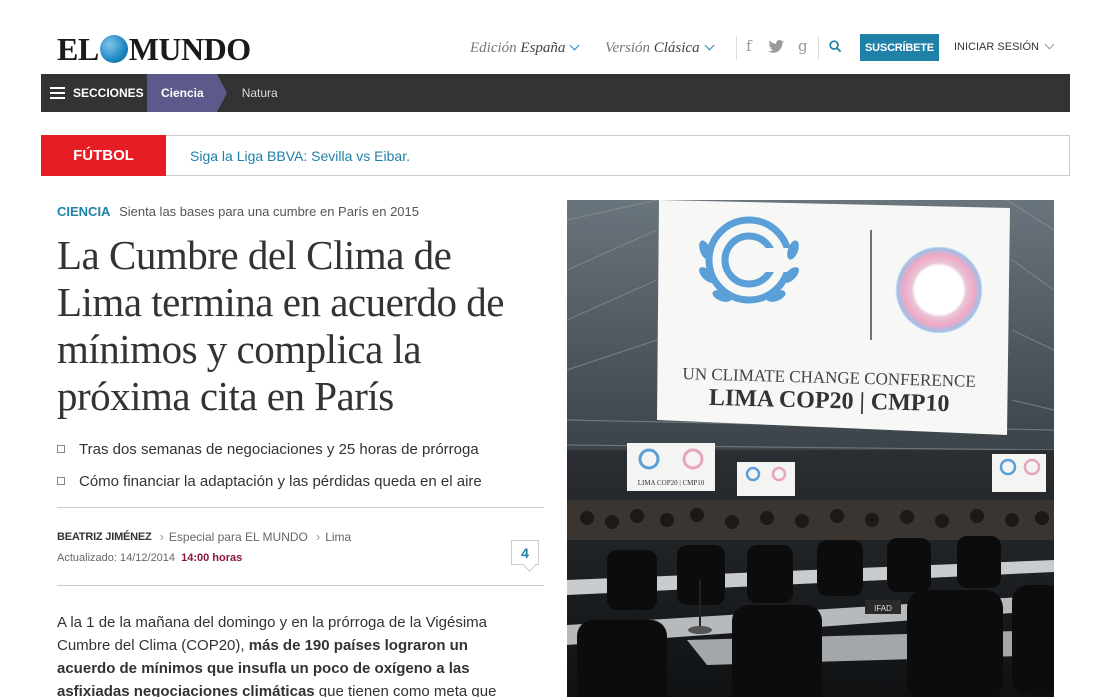  I want to click on login-button: INICIAR SESIÓN, so click(1004, 46).